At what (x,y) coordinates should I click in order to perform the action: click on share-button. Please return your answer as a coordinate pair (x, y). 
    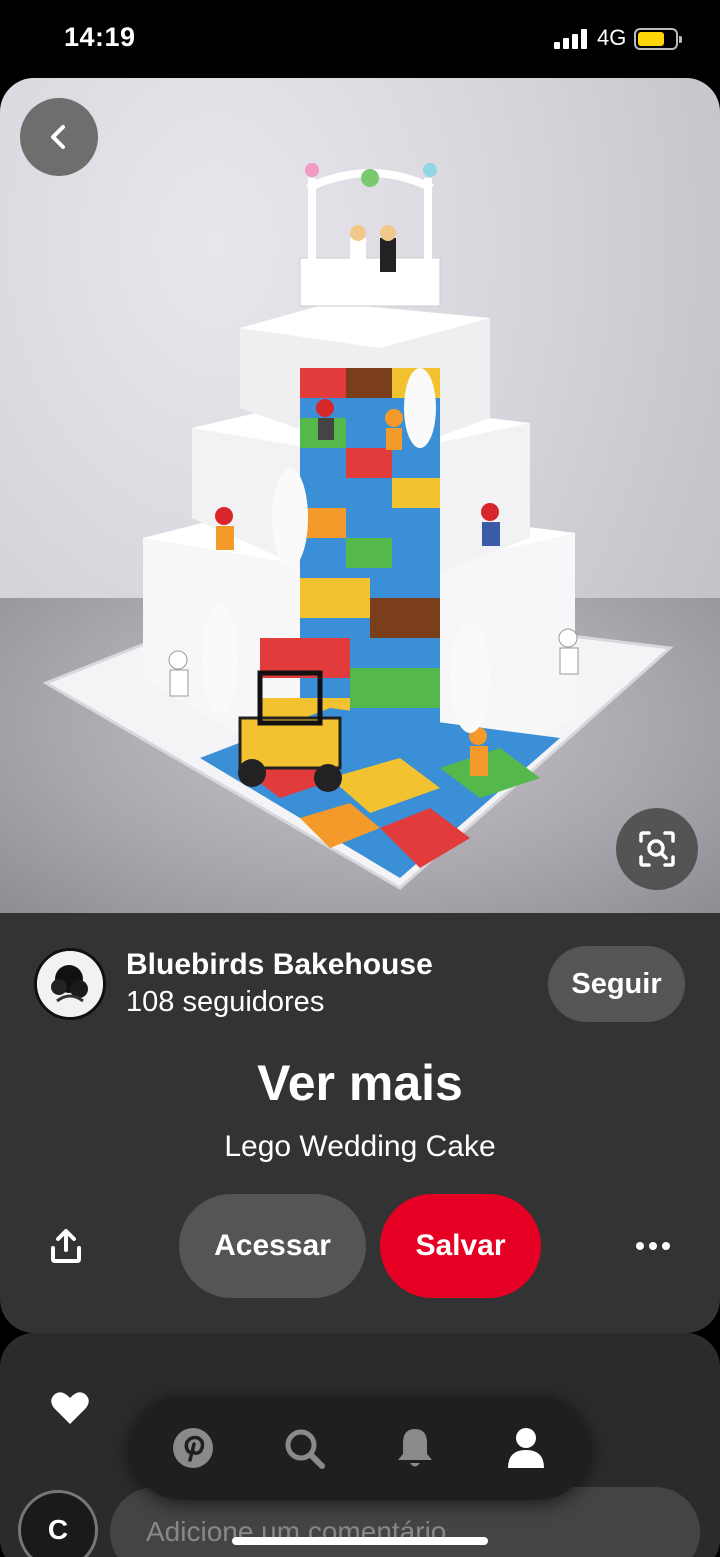
    Looking at the image, I should click on (66, 1246).